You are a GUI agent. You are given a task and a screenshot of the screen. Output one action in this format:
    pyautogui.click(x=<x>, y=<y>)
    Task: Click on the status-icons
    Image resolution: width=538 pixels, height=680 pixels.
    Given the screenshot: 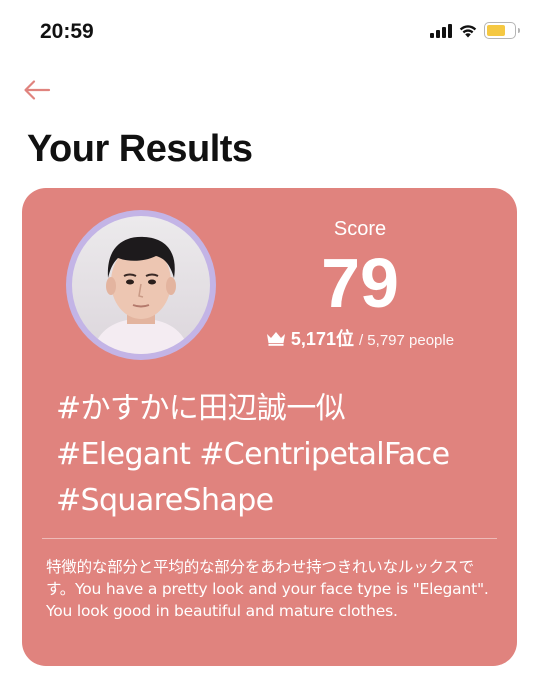 What is the action you would take?
    pyautogui.click(x=475, y=30)
    